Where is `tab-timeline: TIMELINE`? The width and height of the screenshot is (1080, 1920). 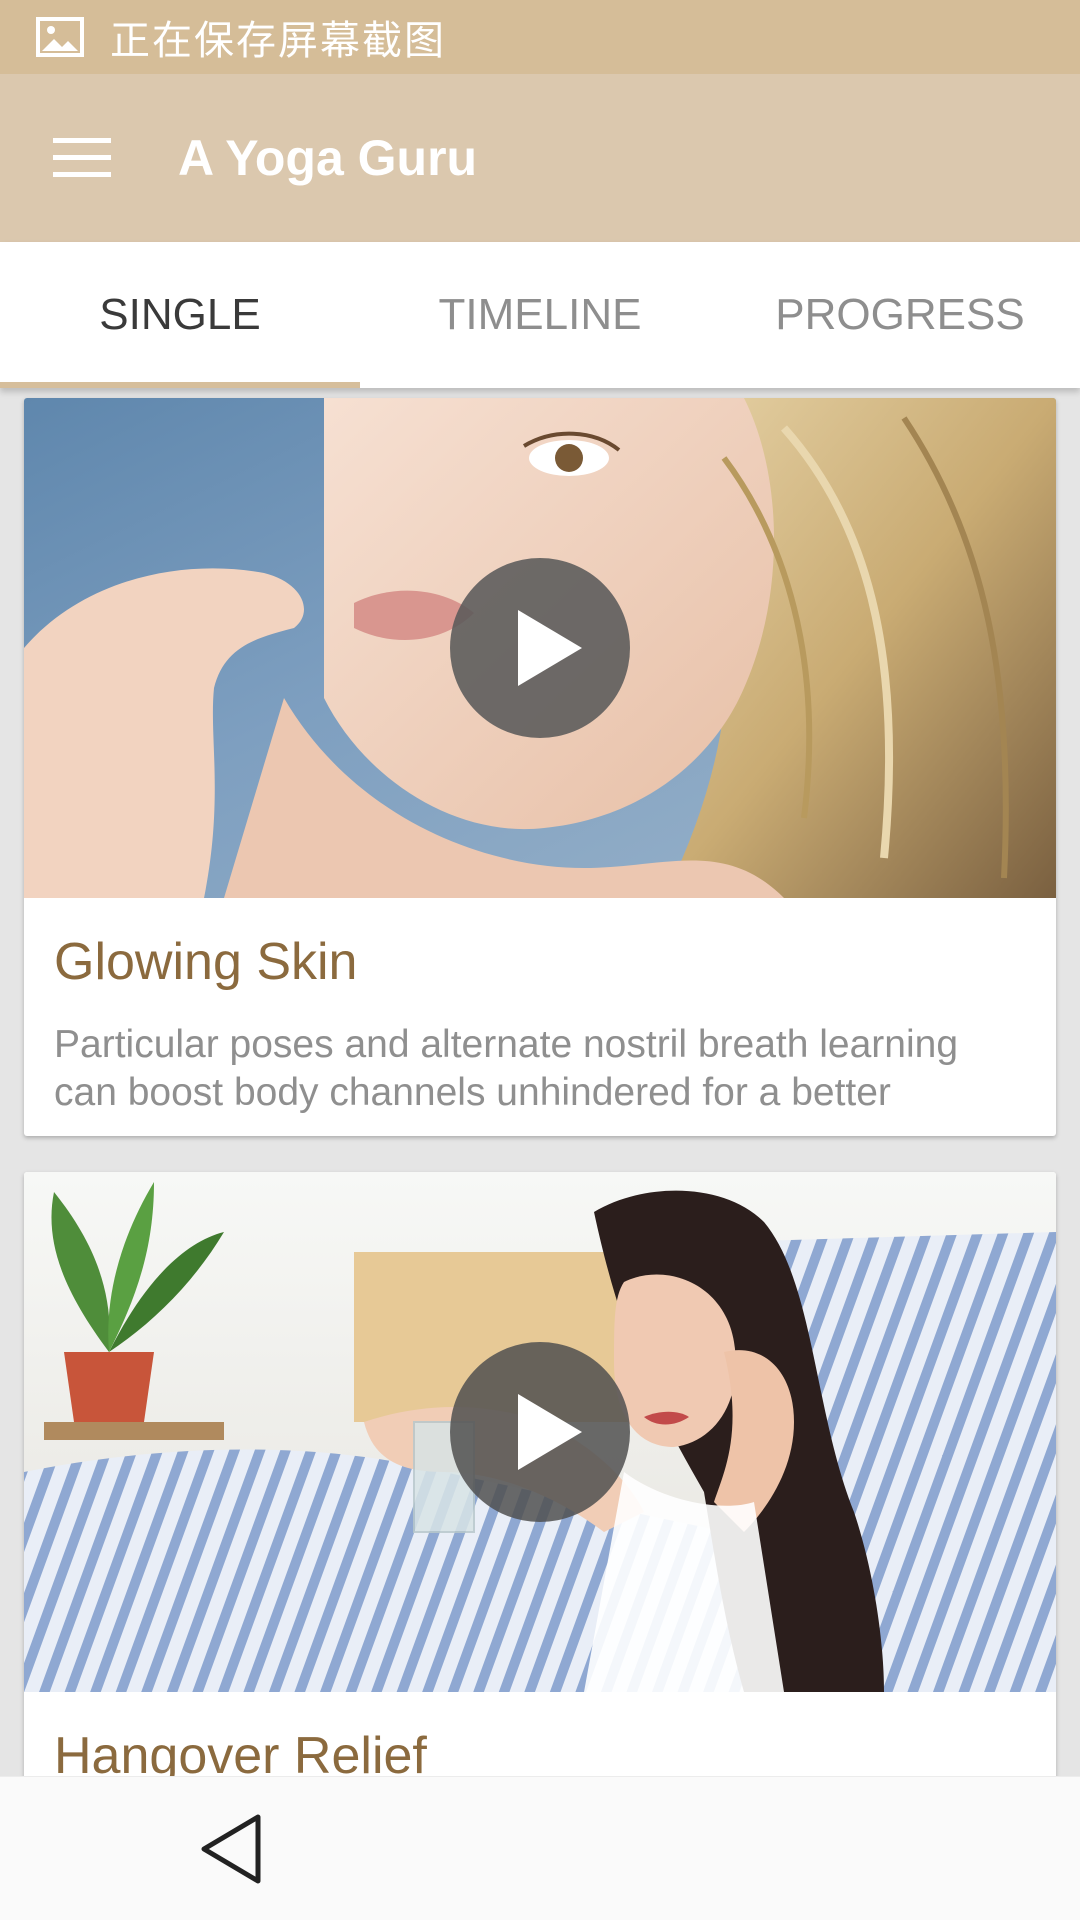
tab-timeline: TIMELINE is located at coordinates (540, 315).